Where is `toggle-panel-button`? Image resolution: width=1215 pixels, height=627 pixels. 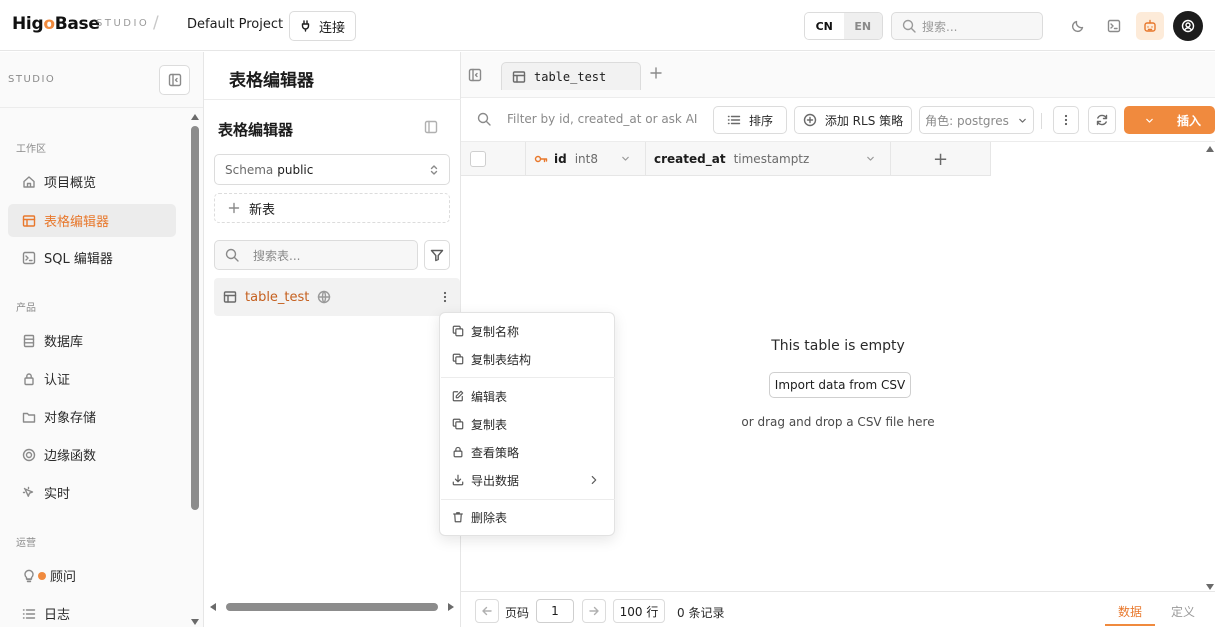
toggle-panel-button is located at coordinates (475, 77).